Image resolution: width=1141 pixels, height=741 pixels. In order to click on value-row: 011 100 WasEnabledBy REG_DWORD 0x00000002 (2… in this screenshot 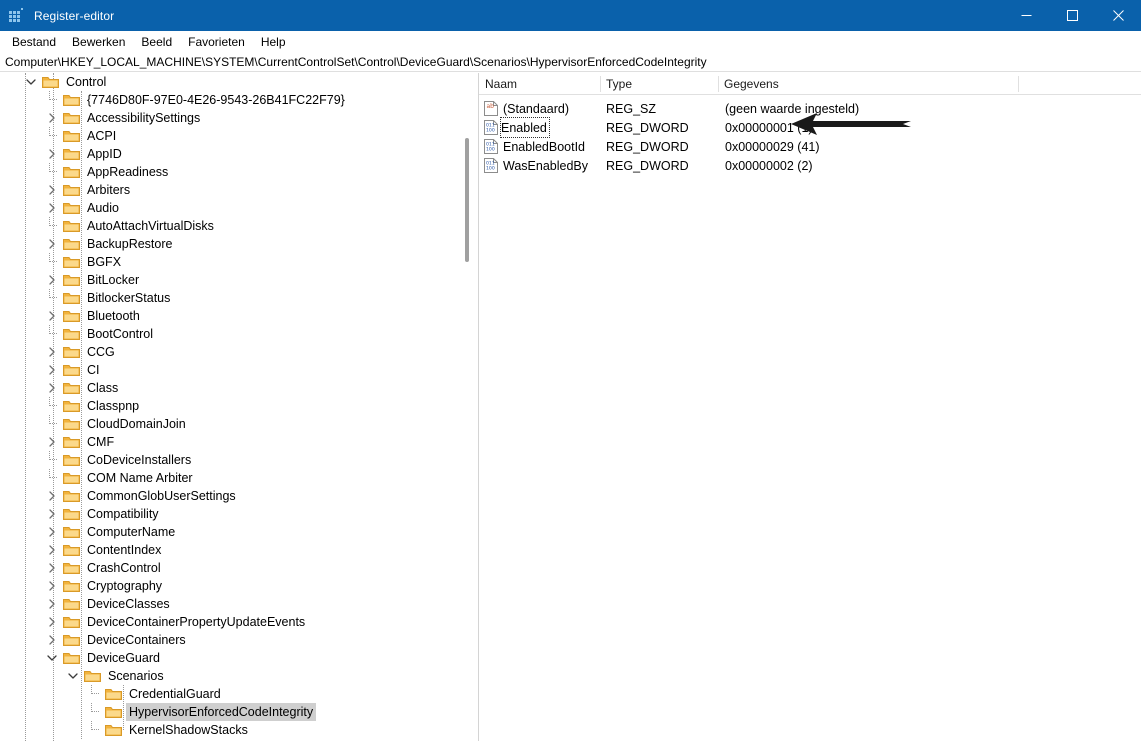, I will do `click(810, 165)`.